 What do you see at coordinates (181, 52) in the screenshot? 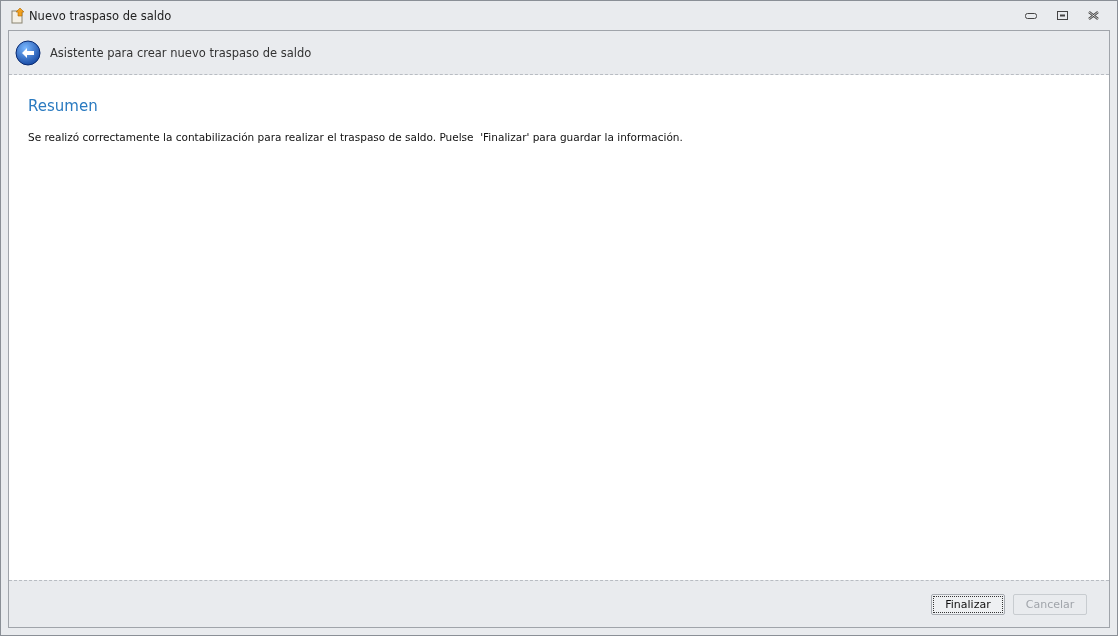
I see `wizard-header: Asistente para crear nuevo traspaso de saldo` at bounding box center [181, 52].